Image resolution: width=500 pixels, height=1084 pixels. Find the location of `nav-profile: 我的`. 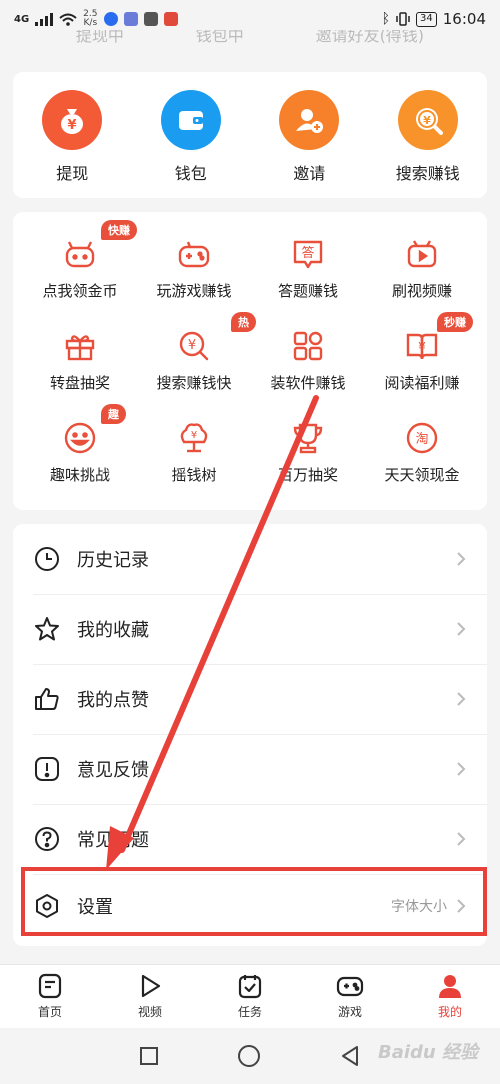

nav-profile: 我的 is located at coordinates (450, 996).